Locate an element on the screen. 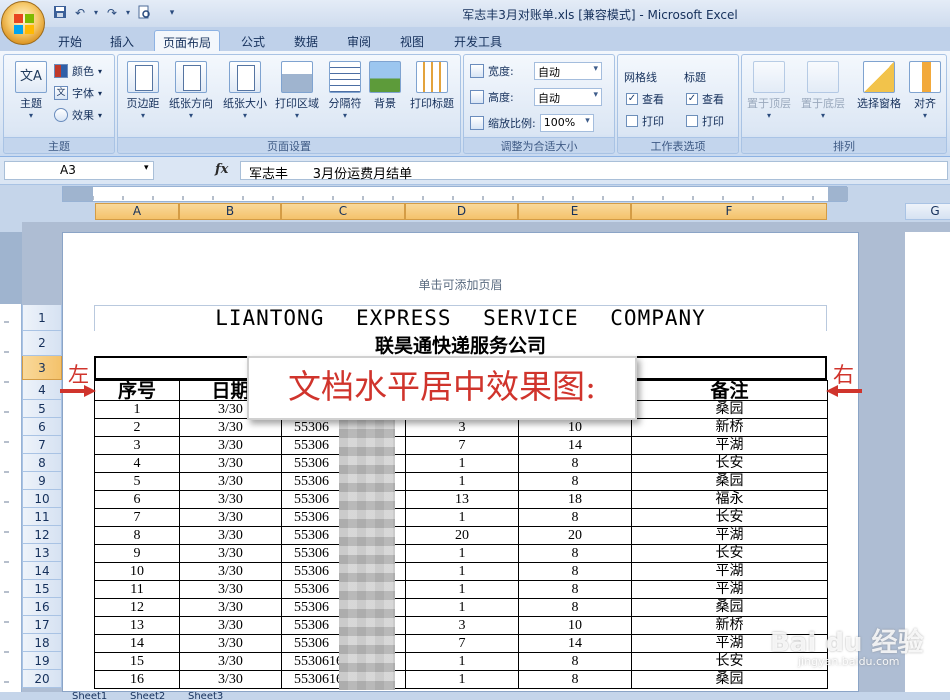 The image size is (950, 700). row-header-19: 19 is located at coordinates (42, 661).